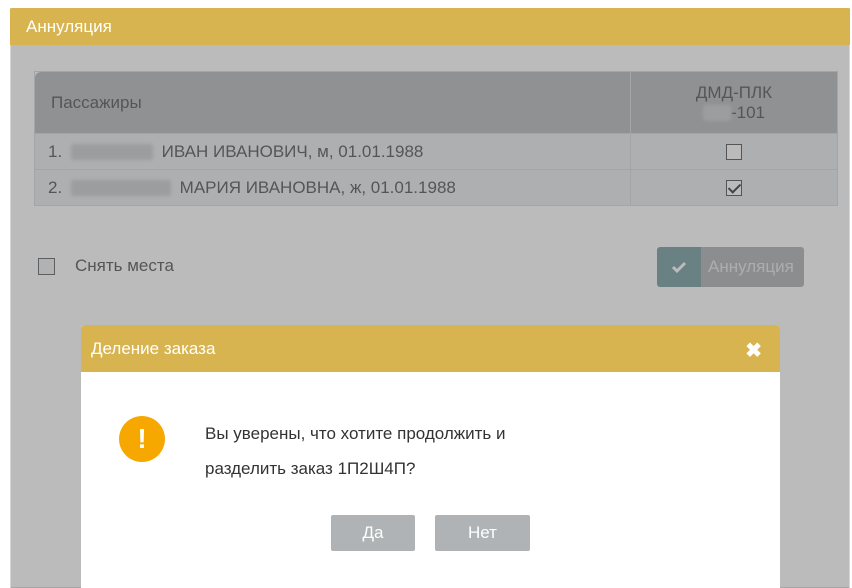  Describe the element at coordinates (142, 439) in the screenshot. I see `exclamation-icon: !` at that location.